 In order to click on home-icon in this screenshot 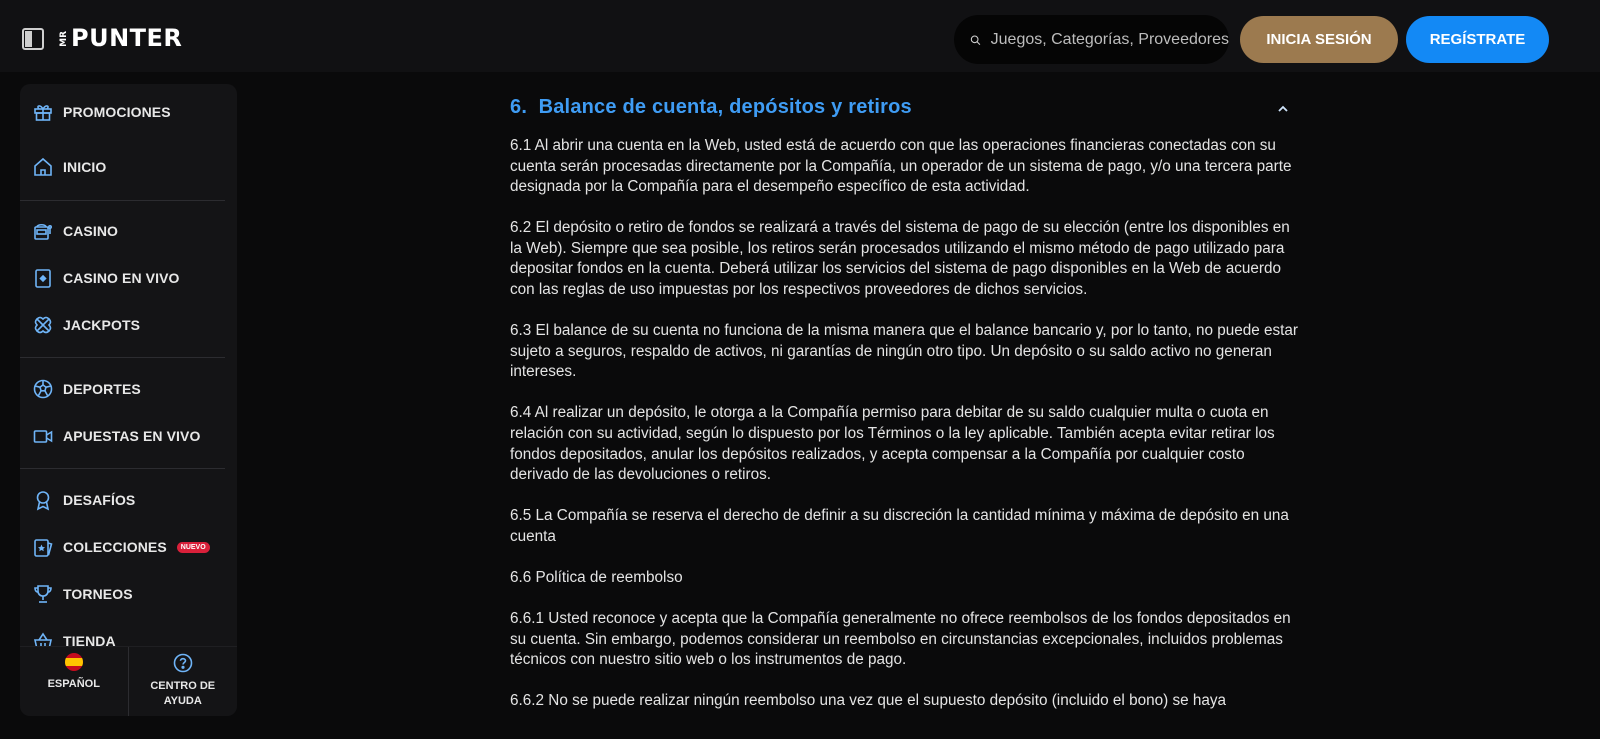, I will do `click(43, 166)`.